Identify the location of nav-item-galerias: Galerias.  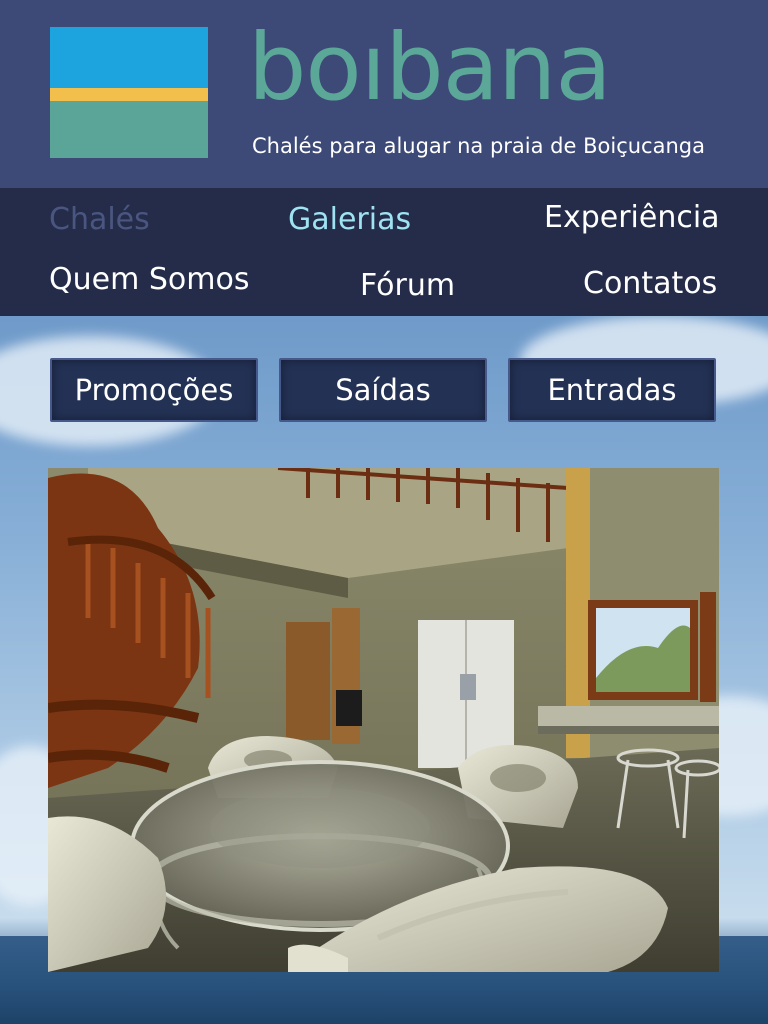
(349, 219).